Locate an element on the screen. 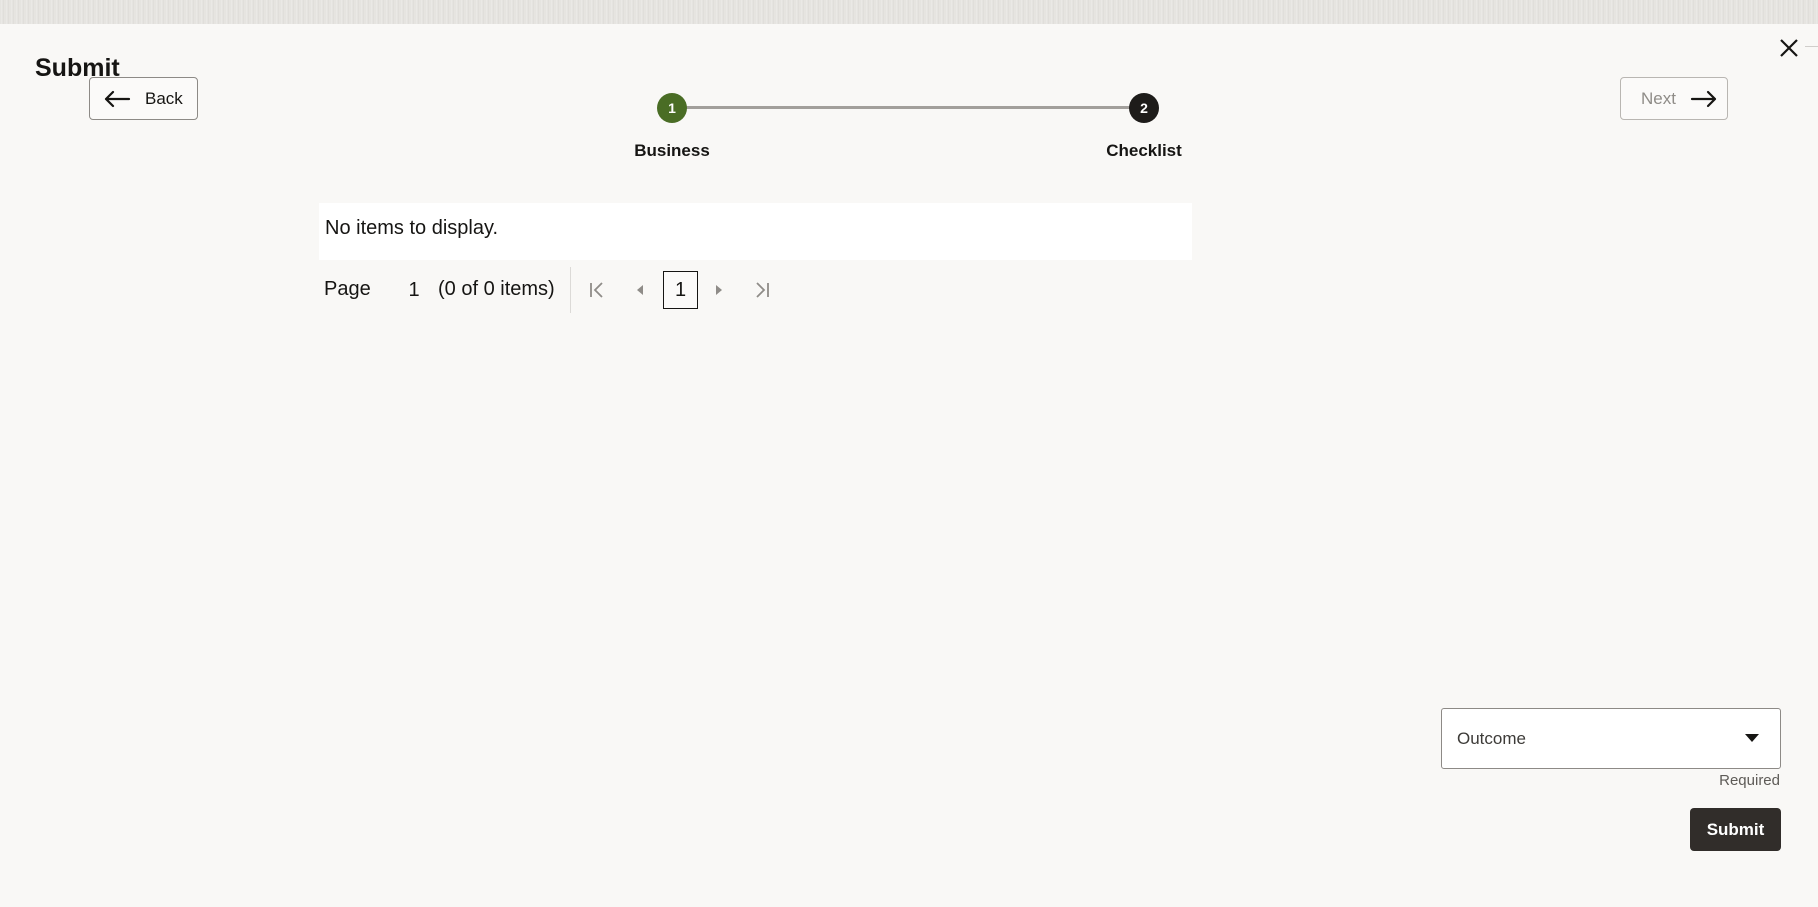 The width and height of the screenshot is (1818, 907). items-count: (0 of 0 items) is located at coordinates (496, 289).